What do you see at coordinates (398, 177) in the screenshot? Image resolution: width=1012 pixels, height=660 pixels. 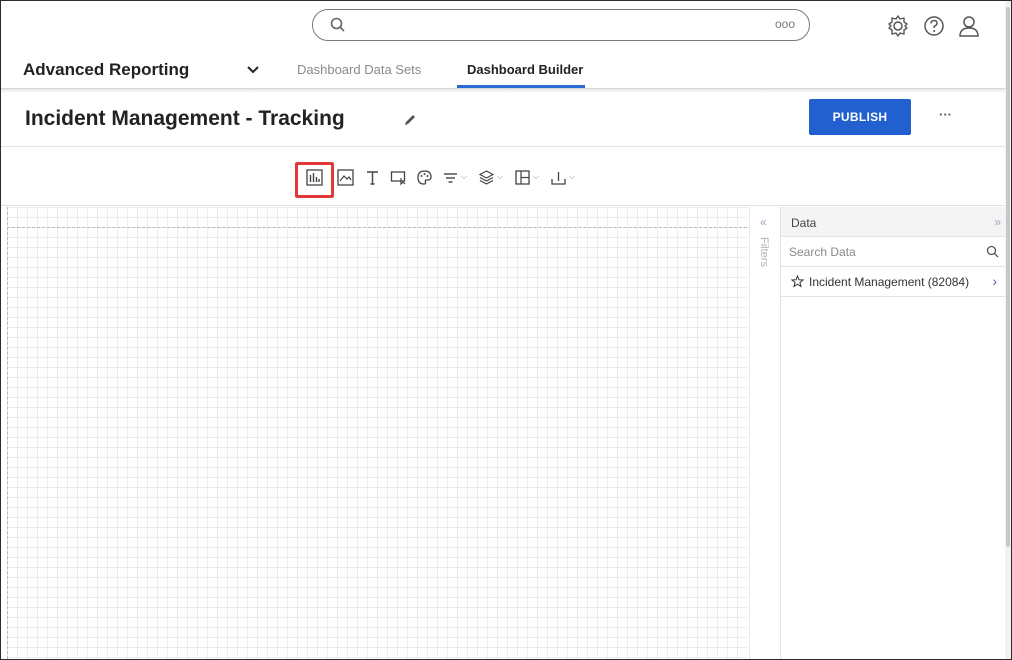 I see `embed-widget-icon` at bounding box center [398, 177].